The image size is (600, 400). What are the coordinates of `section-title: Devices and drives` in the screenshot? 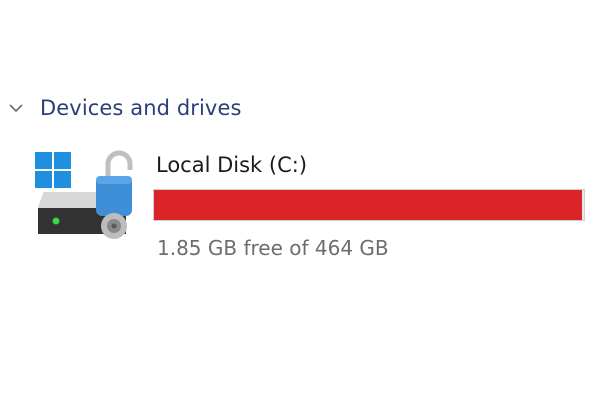 It's located at (141, 108).